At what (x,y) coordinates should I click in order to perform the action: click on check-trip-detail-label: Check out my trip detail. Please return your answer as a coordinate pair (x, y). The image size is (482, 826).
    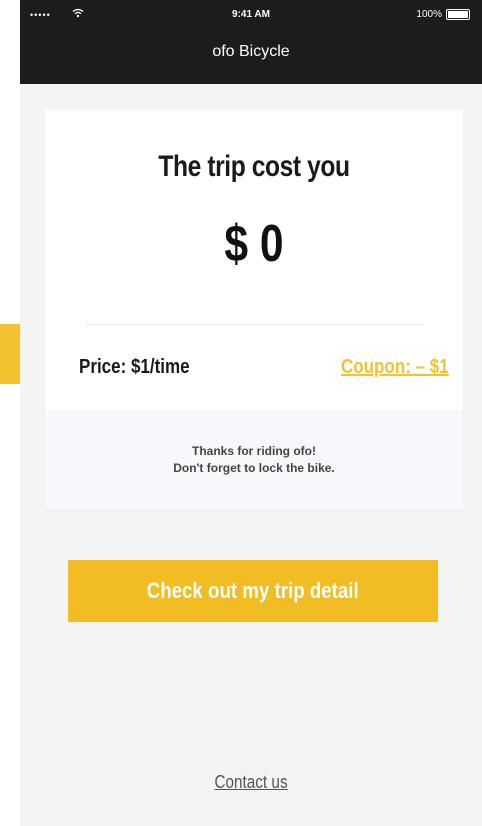
    Looking at the image, I should click on (253, 590).